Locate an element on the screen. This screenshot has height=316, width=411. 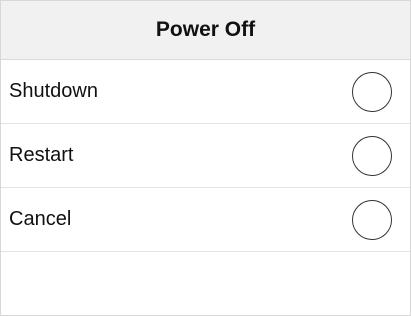
option-label-restart: Restart is located at coordinates (41, 155).